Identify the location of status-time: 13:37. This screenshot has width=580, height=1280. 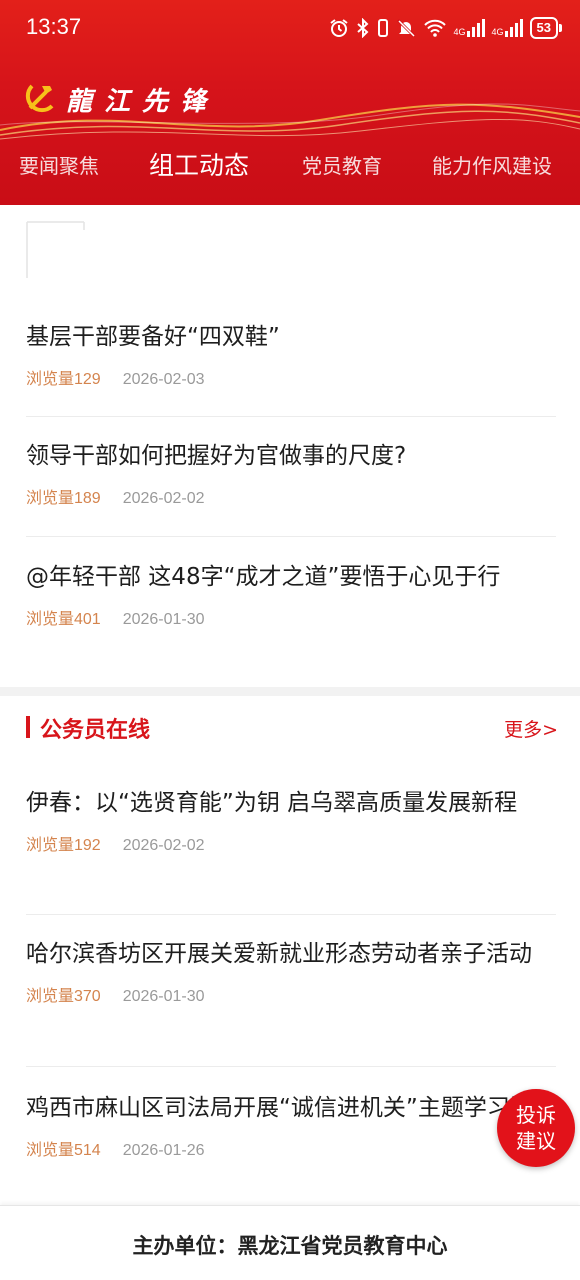
(54, 26).